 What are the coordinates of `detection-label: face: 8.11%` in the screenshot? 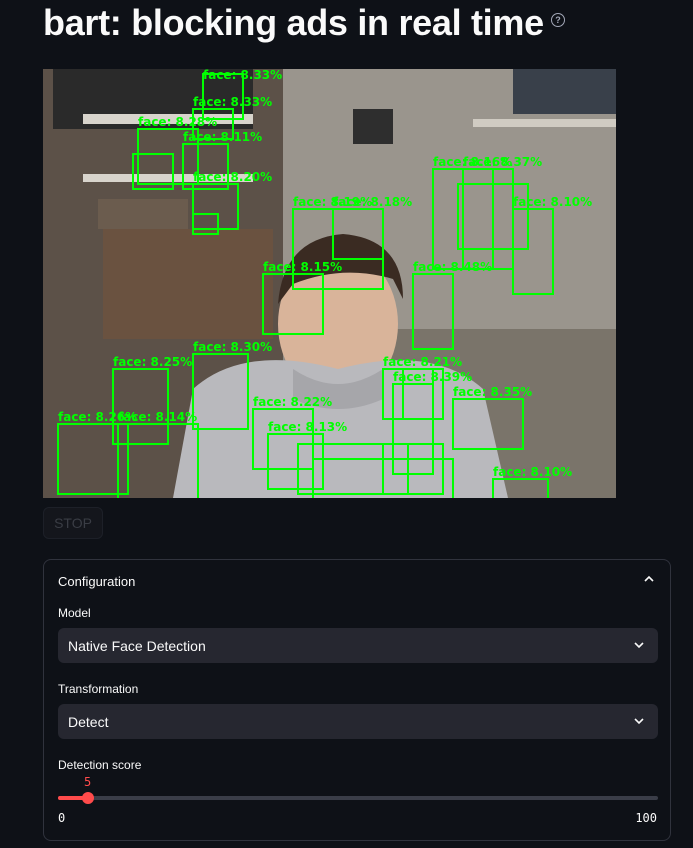 It's located at (222, 137).